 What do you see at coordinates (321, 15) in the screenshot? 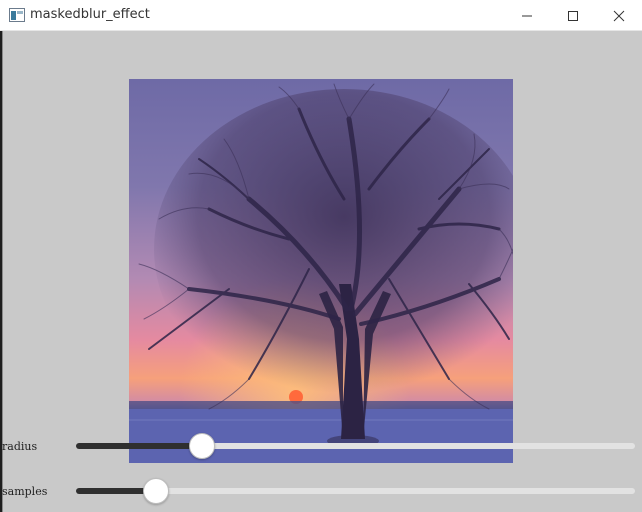
I see `title-bar: maskedblur_effect` at bounding box center [321, 15].